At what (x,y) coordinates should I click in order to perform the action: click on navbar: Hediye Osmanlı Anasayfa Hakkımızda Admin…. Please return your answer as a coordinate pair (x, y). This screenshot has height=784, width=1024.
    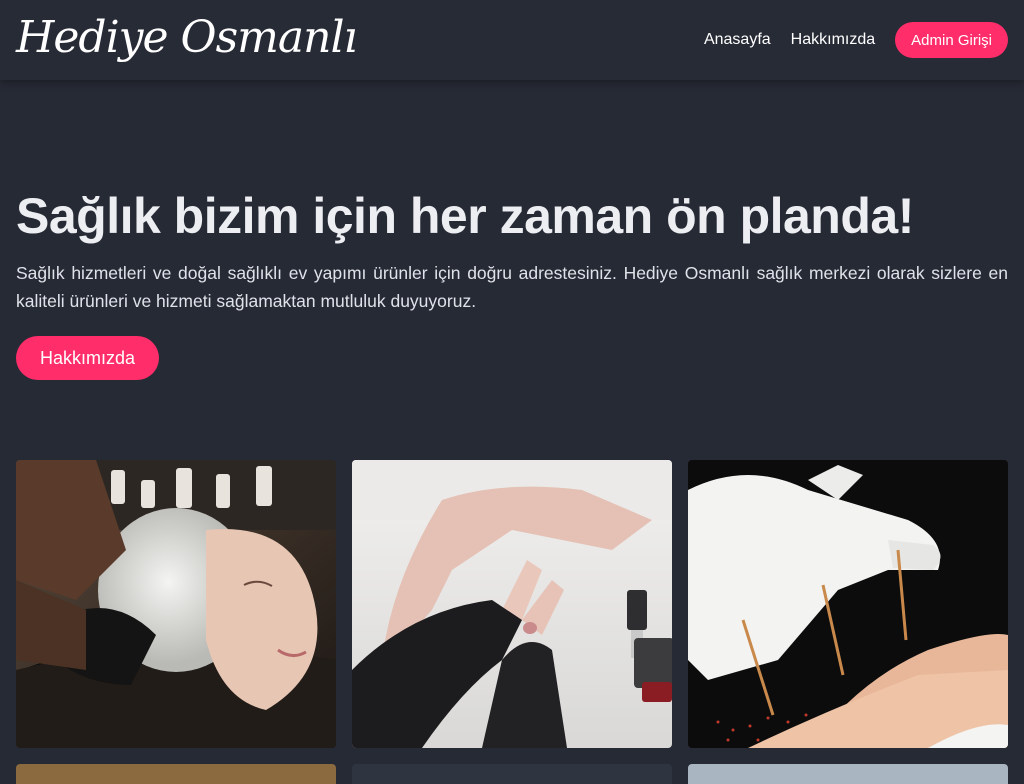
    Looking at the image, I should click on (512, 40).